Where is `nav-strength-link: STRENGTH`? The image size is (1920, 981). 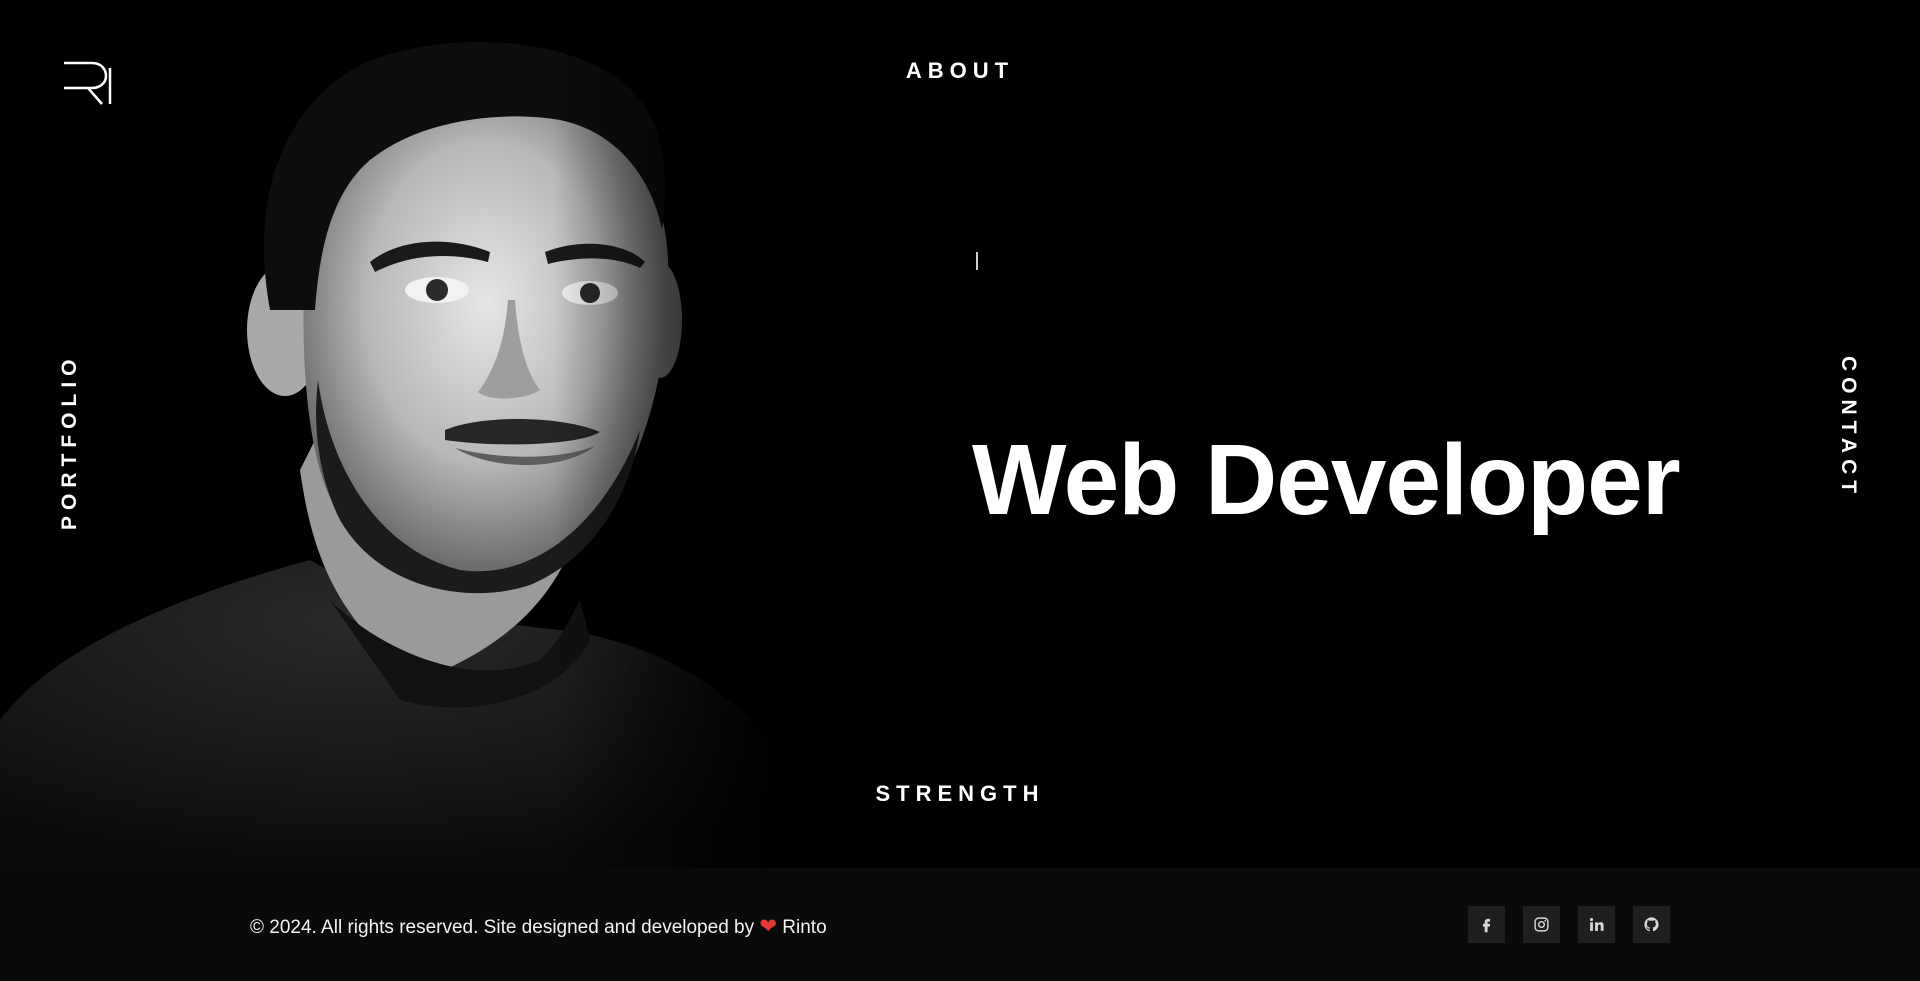
nav-strength-link: STRENGTH is located at coordinates (960, 794).